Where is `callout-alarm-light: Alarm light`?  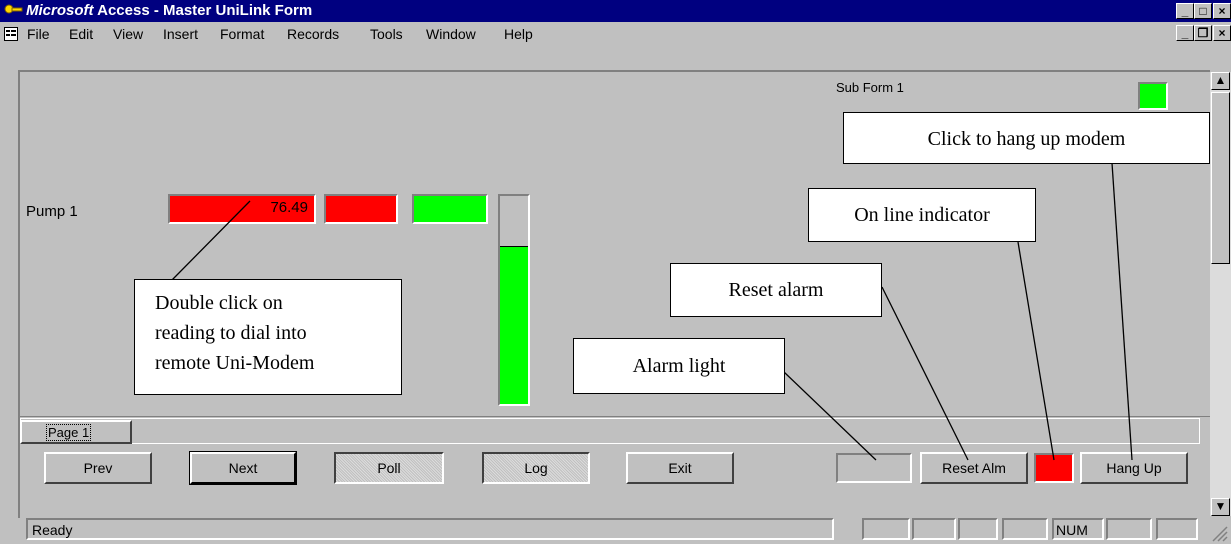
callout-alarm-light: Alarm light is located at coordinates (679, 366).